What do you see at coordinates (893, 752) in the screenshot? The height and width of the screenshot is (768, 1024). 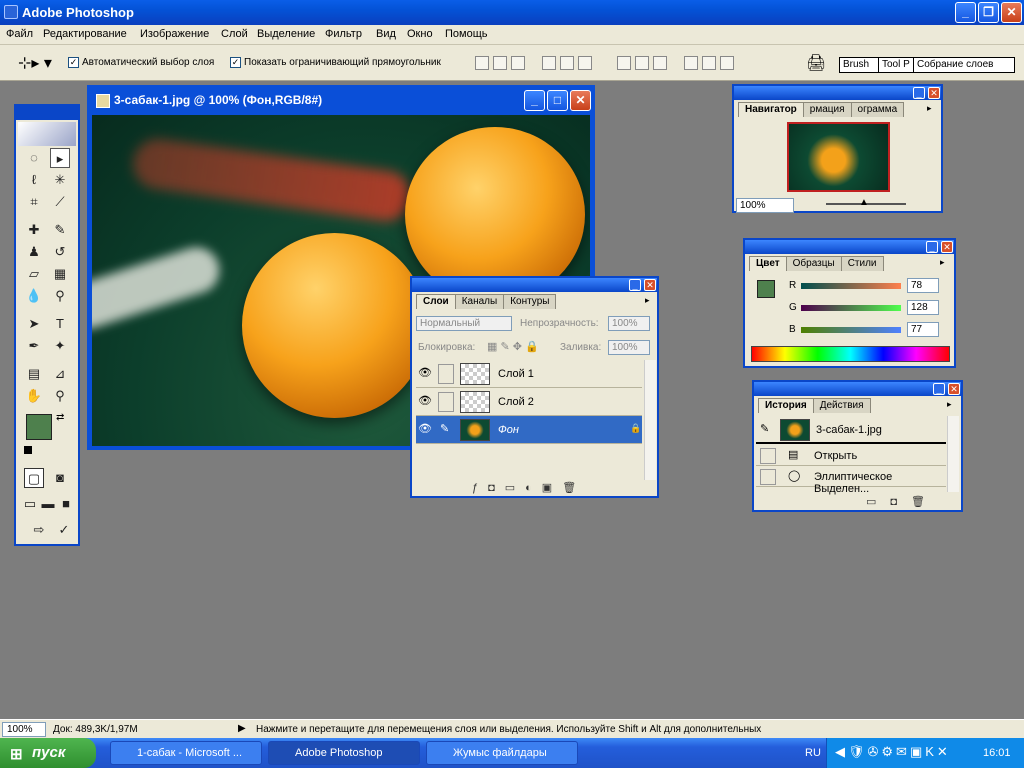 I see `tray-icons: ◀🛡✇⚙✉▣K✕` at bounding box center [893, 752].